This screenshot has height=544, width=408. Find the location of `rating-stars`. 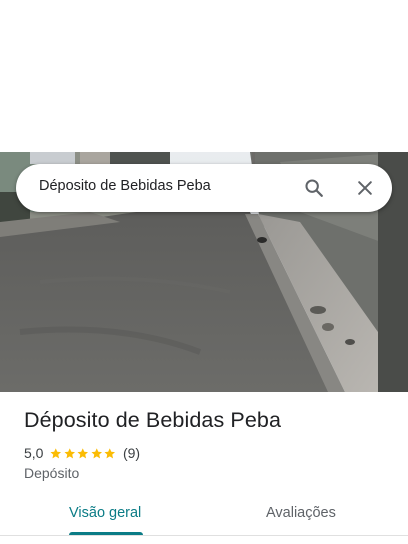

rating-stars is located at coordinates (83, 453).